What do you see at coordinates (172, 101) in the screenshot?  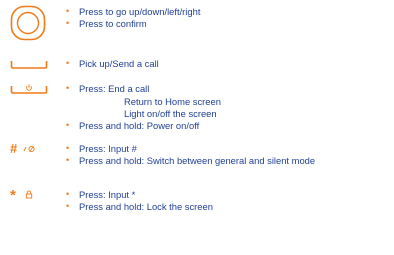 I see `sub-item: Return to Home screen` at bounding box center [172, 101].